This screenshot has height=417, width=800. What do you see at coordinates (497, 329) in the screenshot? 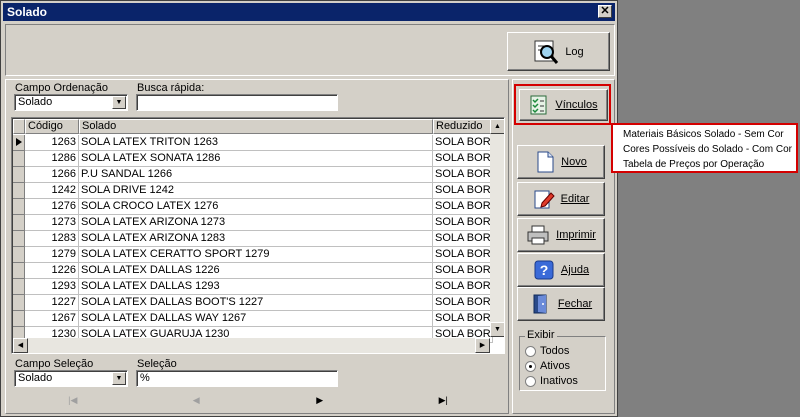
I see `scroll-down-icon: ▼` at bounding box center [497, 329].